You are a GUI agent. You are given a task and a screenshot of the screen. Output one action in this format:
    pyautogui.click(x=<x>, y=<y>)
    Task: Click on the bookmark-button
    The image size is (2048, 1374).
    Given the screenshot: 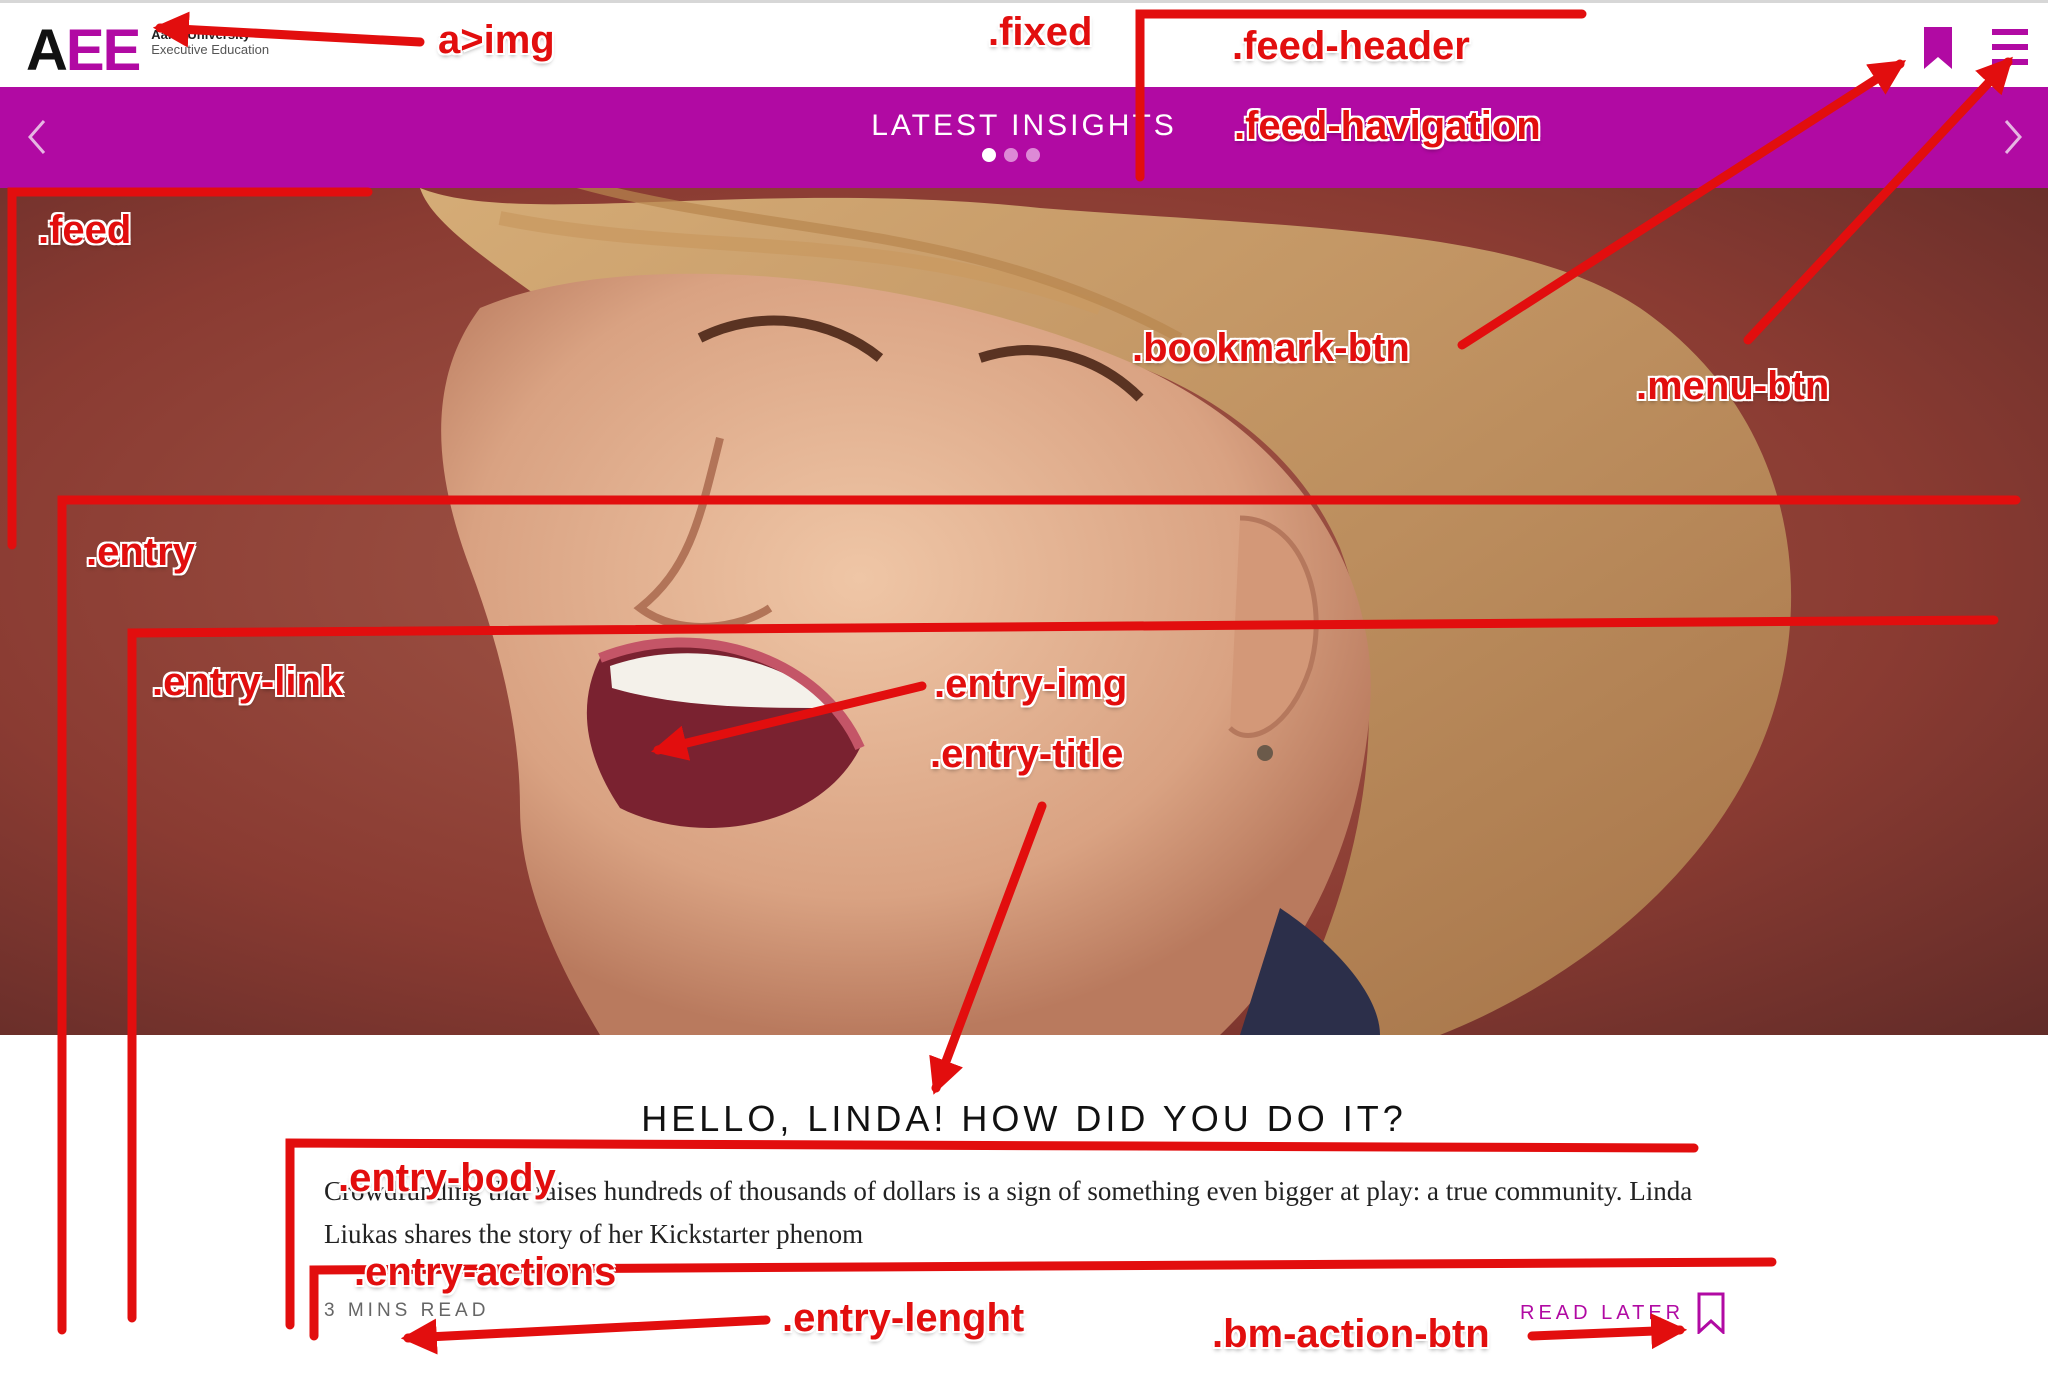 What is the action you would take?
    pyautogui.click(x=1938, y=48)
    